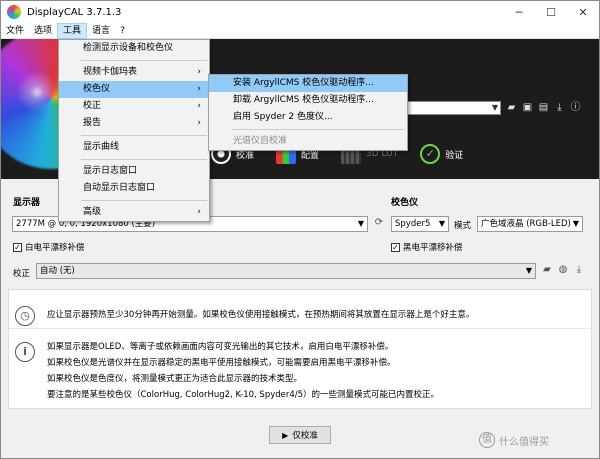 The width and height of the screenshot is (600, 459). Describe the element at coordinates (92, 123) in the screenshot. I see `menu-item-label: 报告` at that location.